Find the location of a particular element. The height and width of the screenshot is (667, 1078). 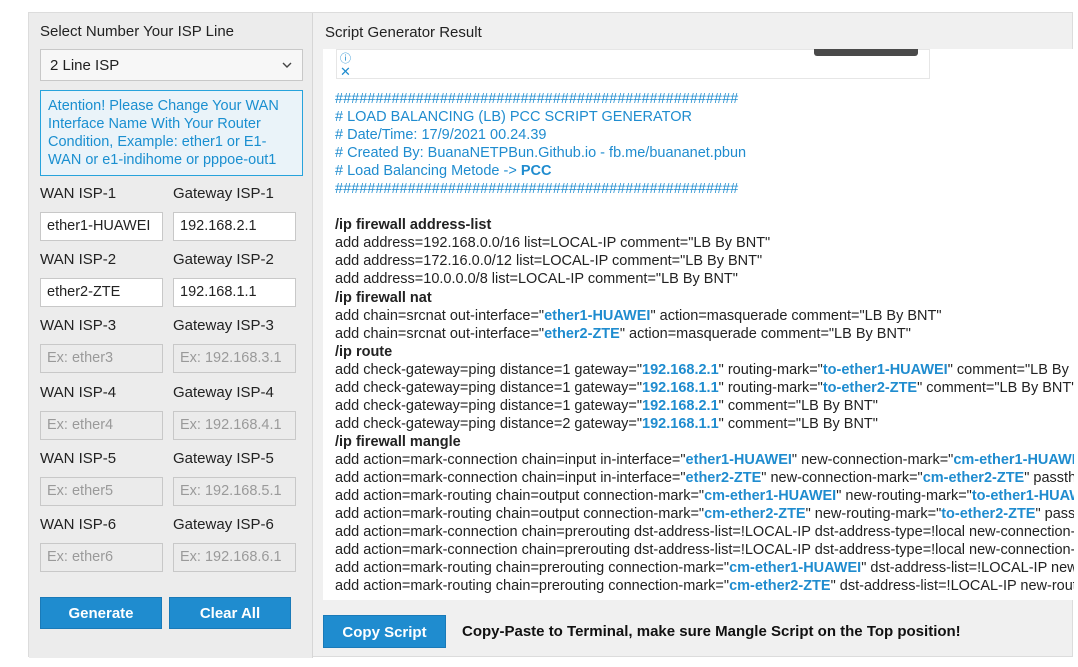

gateway-isp-6-input: Ex: 192.168.6.1 is located at coordinates (234, 557).